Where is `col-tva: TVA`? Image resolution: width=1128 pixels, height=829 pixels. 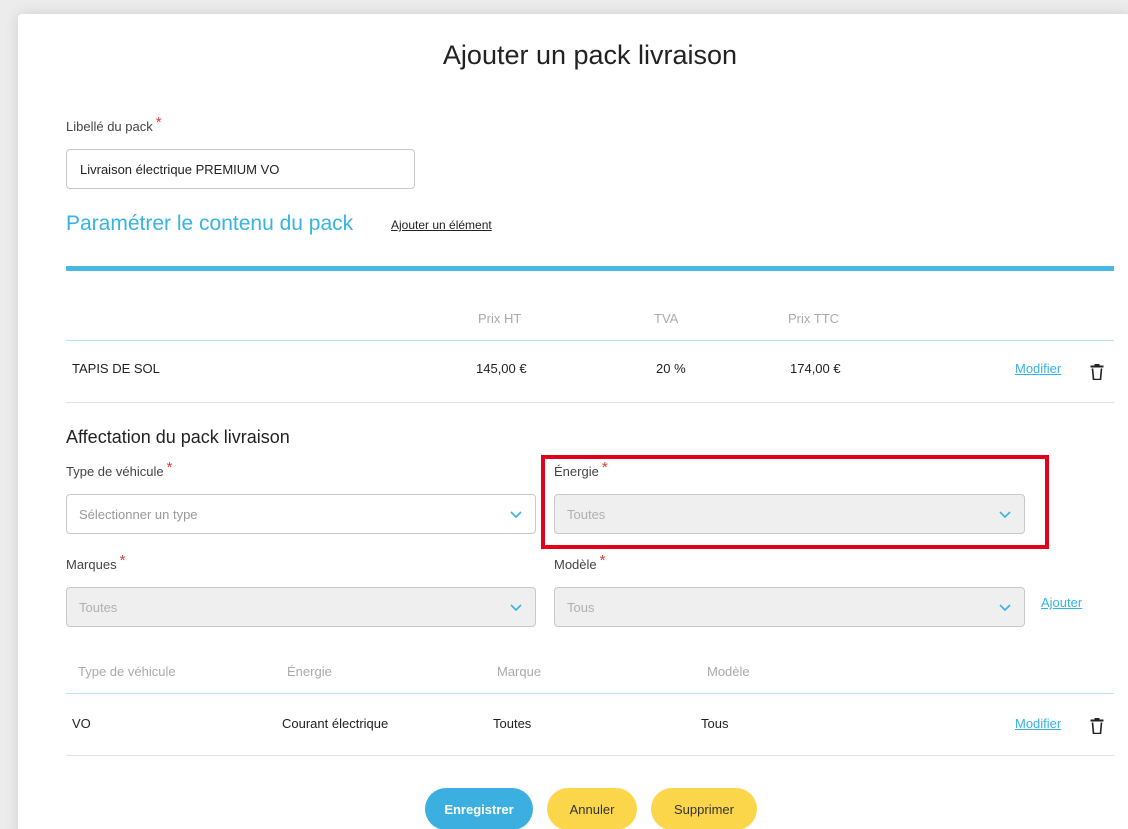
col-tva: TVA is located at coordinates (666, 318).